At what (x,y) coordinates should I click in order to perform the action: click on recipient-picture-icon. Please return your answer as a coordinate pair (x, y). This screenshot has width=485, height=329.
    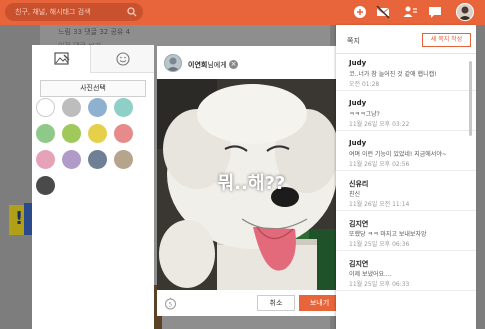
    Looking at the image, I should click on (173, 64).